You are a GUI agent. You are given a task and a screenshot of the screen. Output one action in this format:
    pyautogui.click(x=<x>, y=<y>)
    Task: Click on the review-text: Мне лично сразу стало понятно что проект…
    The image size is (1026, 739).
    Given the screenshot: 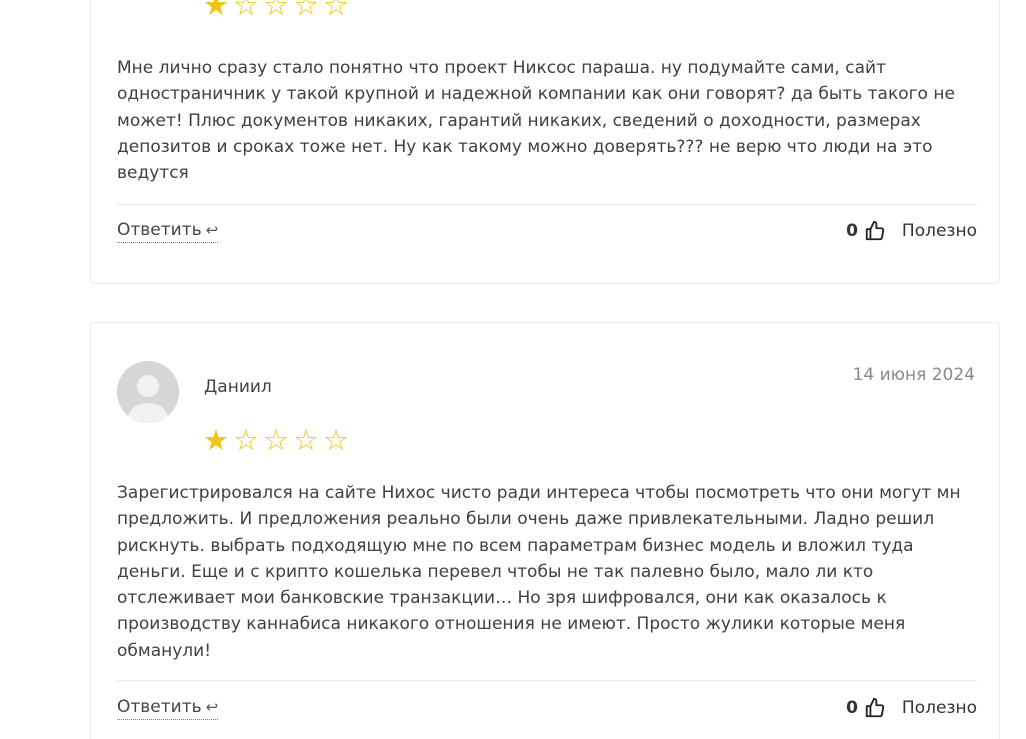 What is the action you would take?
    pyautogui.click(x=536, y=121)
    